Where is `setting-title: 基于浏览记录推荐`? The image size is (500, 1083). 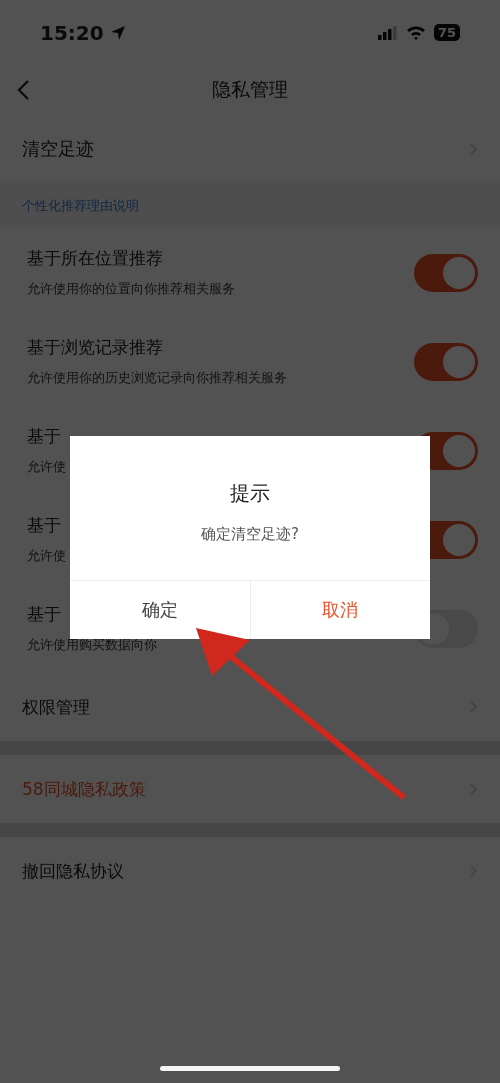
setting-title: 基于浏览记录推荐 is located at coordinates (95, 347).